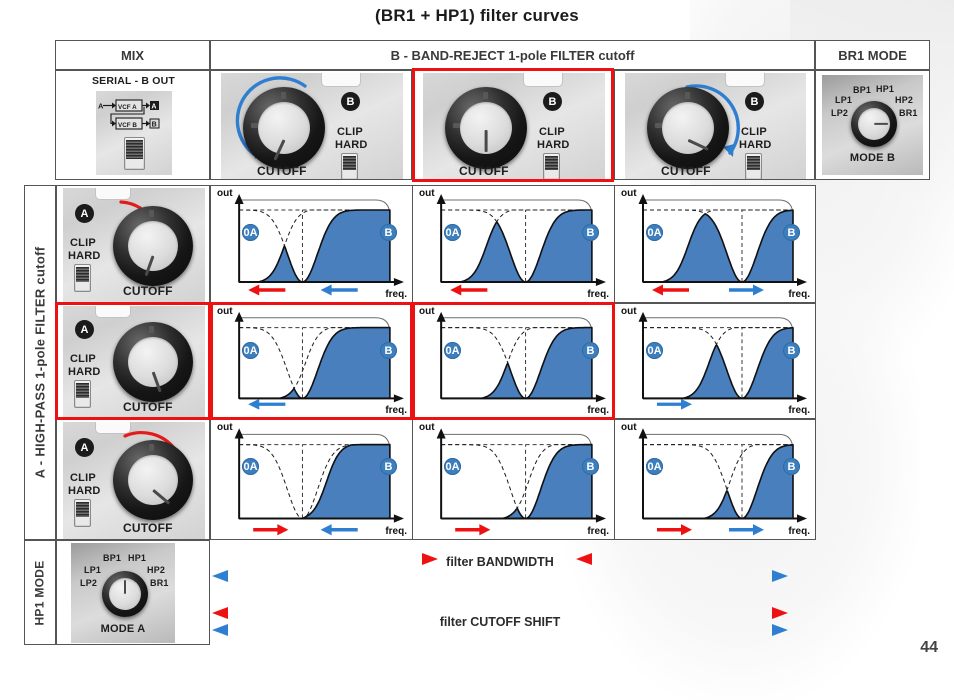 Image resolution: width=954 pixels, height=700 pixels. What do you see at coordinates (872, 158) in the screenshot?
I see `mode-b-caption: MODE B` at bounding box center [872, 158].